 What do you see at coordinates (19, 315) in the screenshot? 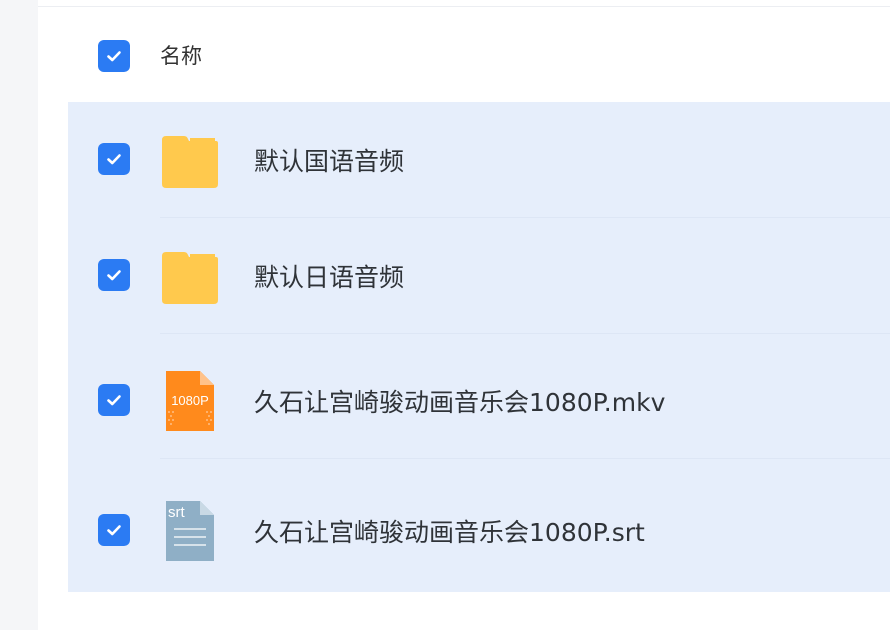
I see `left-sidebar-edge` at bounding box center [19, 315].